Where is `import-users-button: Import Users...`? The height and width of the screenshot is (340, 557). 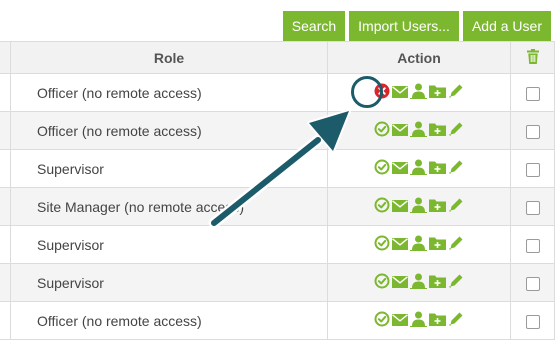
import-users-button: Import Users... is located at coordinates (404, 26).